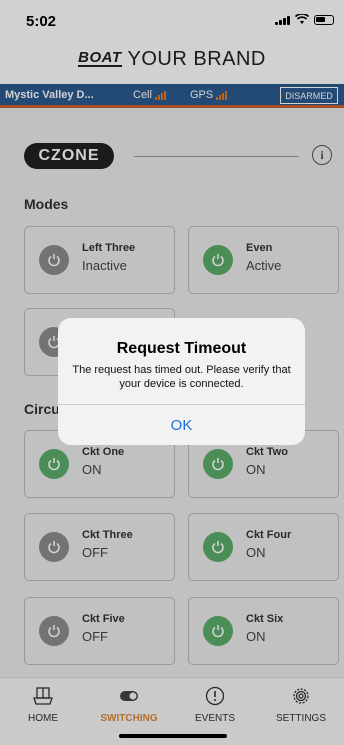 The width and height of the screenshot is (344, 745). What do you see at coordinates (181, 425) in the screenshot?
I see `ok-button: OK` at bounding box center [181, 425].